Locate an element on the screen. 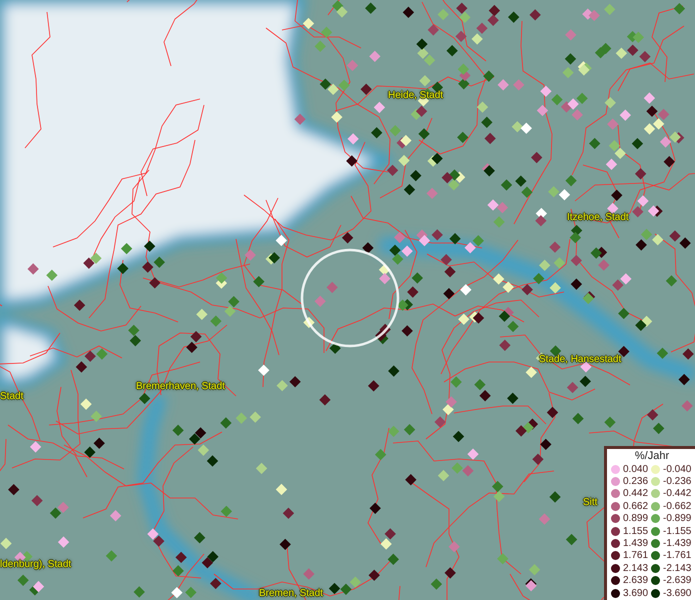  legend-value: -0.662 is located at coordinates (677, 506).